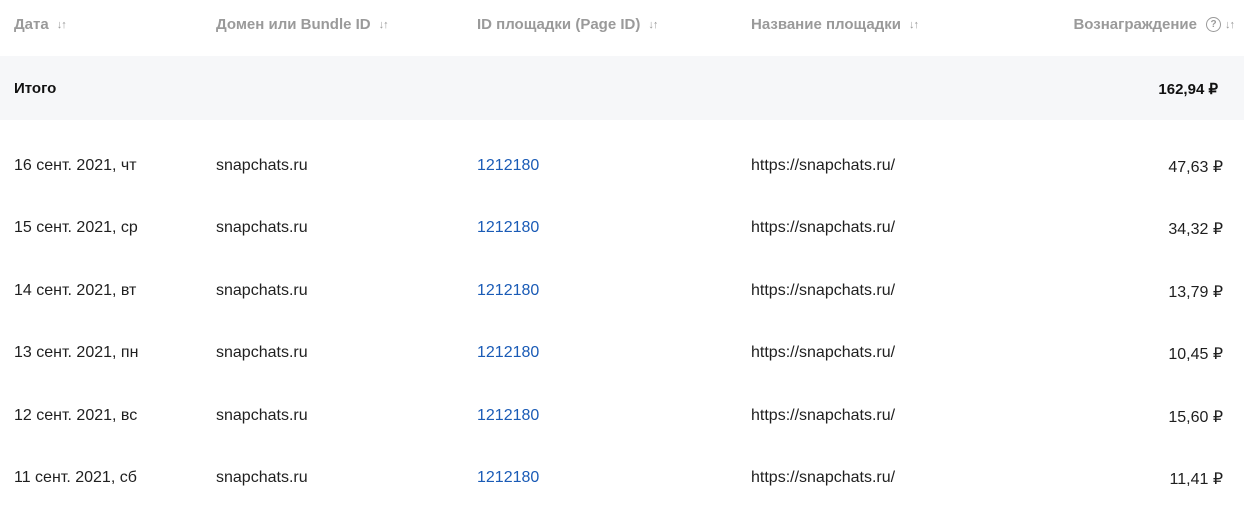 The height and width of the screenshot is (531, 1244). What do you see at coordinates (75, 165) in the screenshot?
I see `date-cell: 16 сент. 2021, чт` at bounding box center [75, 165].